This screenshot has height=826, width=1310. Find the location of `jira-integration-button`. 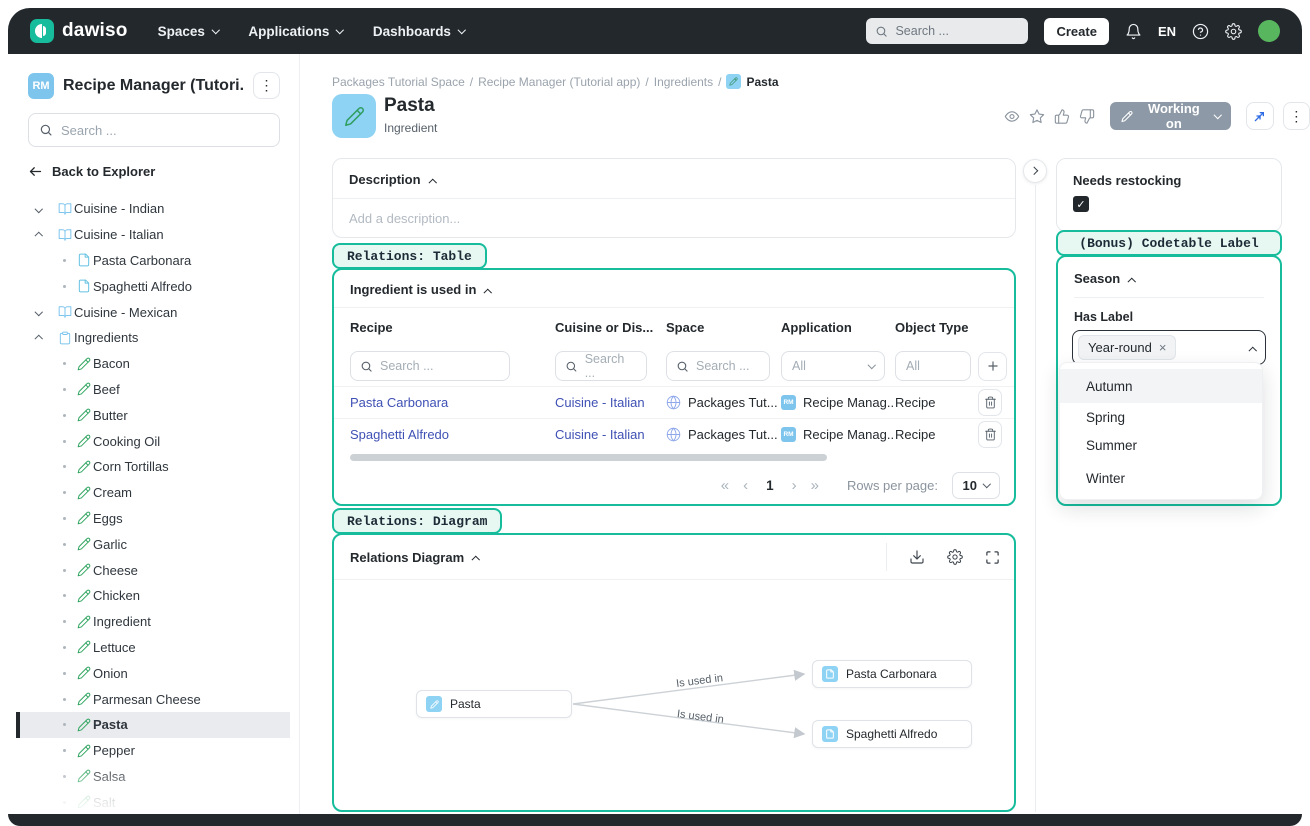

jira-integration-button is located at coordinates (1260, 116).